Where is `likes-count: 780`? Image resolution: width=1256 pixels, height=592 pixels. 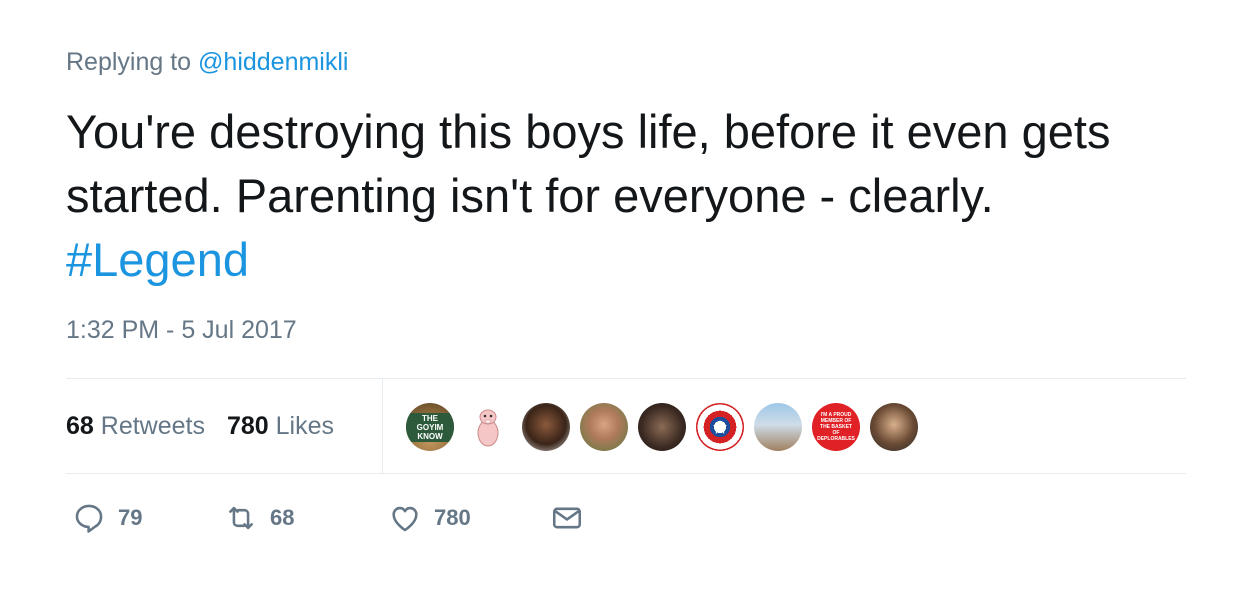
likes-count: 780 is located at coordinates (247, 425).